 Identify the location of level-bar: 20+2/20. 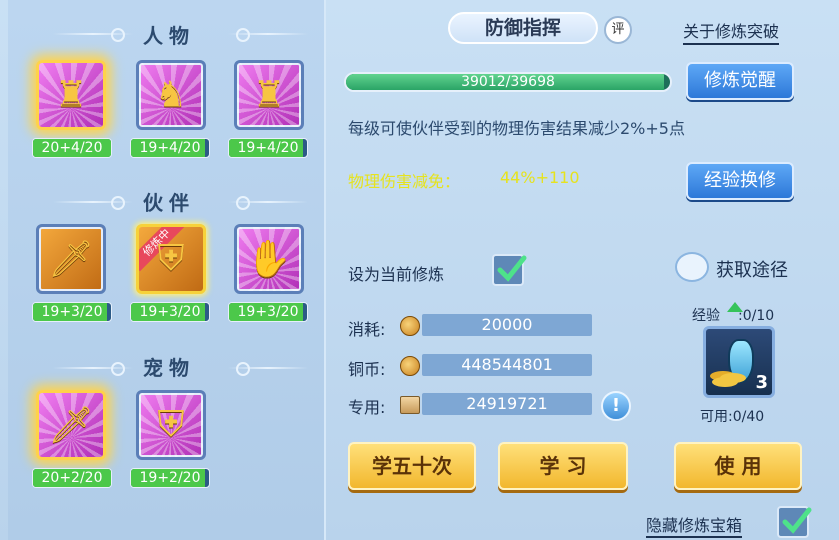
(72, 478).